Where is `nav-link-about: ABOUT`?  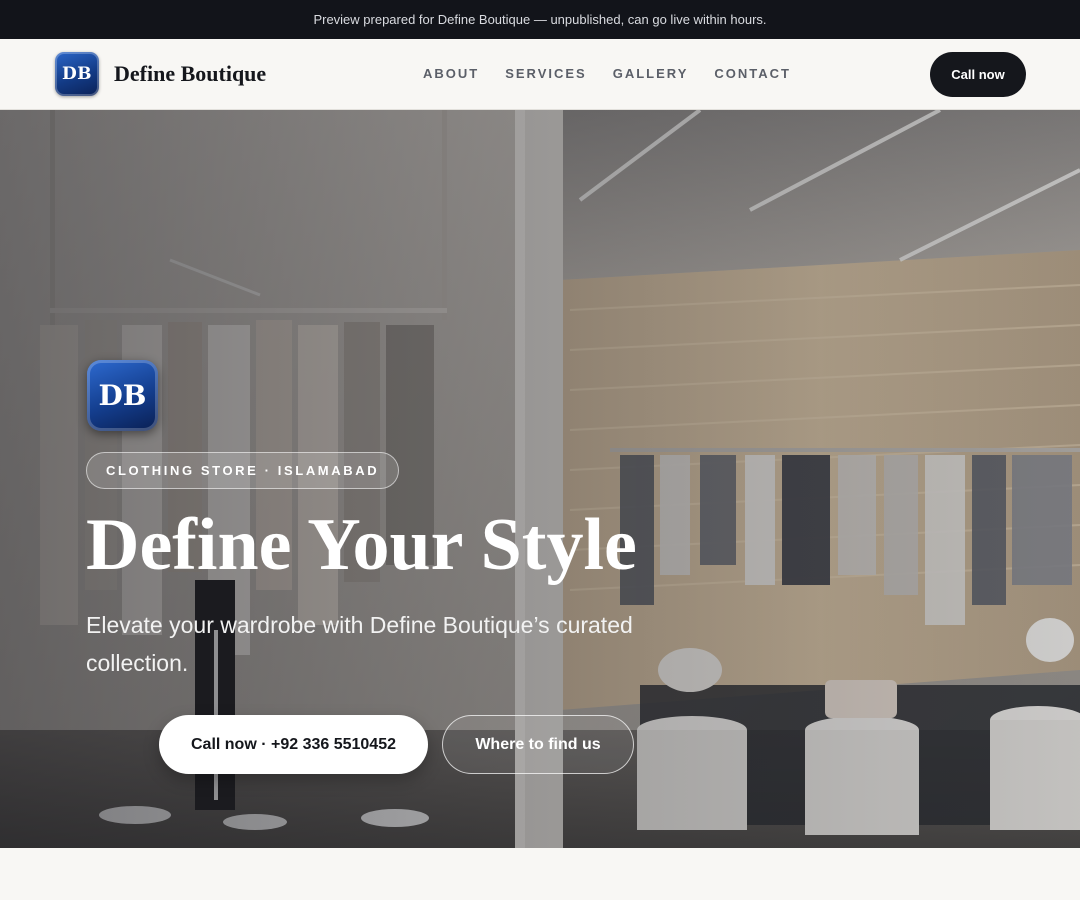 nav-link-about: ABOUT is located at coordinates (451, 73).